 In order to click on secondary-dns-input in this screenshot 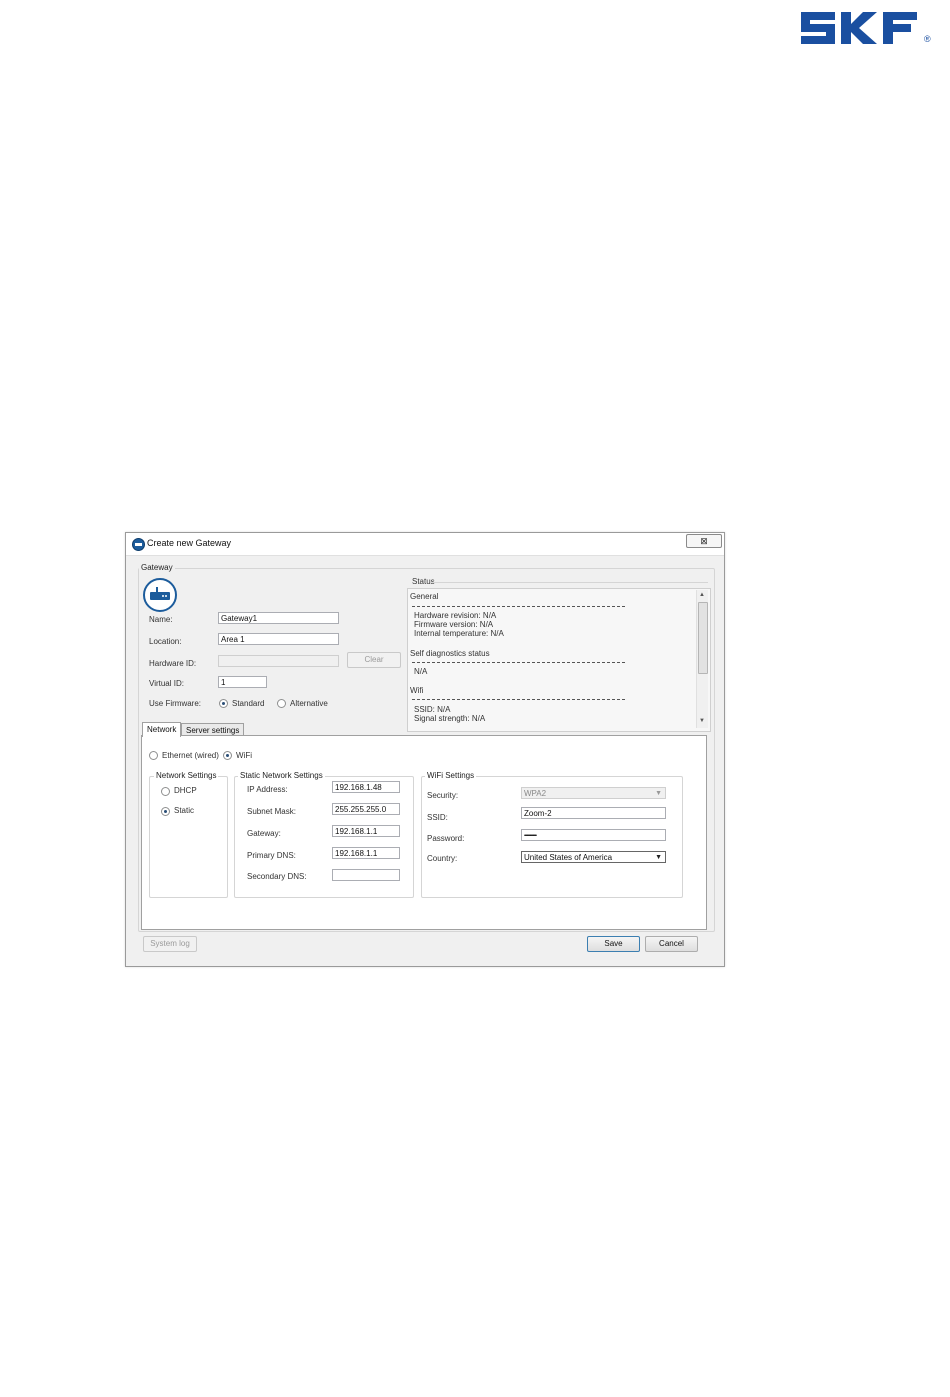, I will do `click(366, 875)`.